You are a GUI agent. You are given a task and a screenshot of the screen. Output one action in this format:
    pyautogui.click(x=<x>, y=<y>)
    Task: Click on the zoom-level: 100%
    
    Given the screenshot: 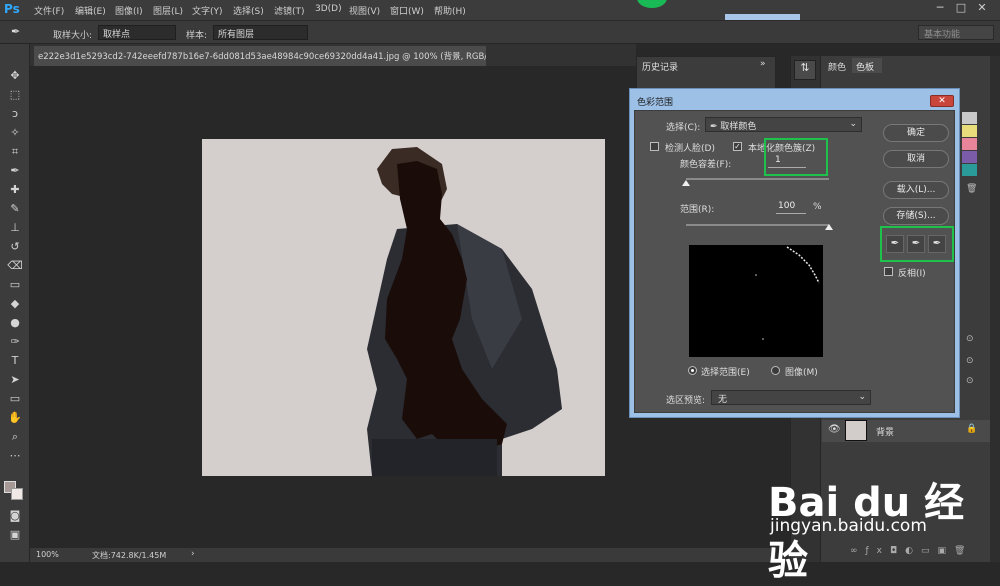 What is the action you would take?
    pyautogui.click(x=47, y=554)
    